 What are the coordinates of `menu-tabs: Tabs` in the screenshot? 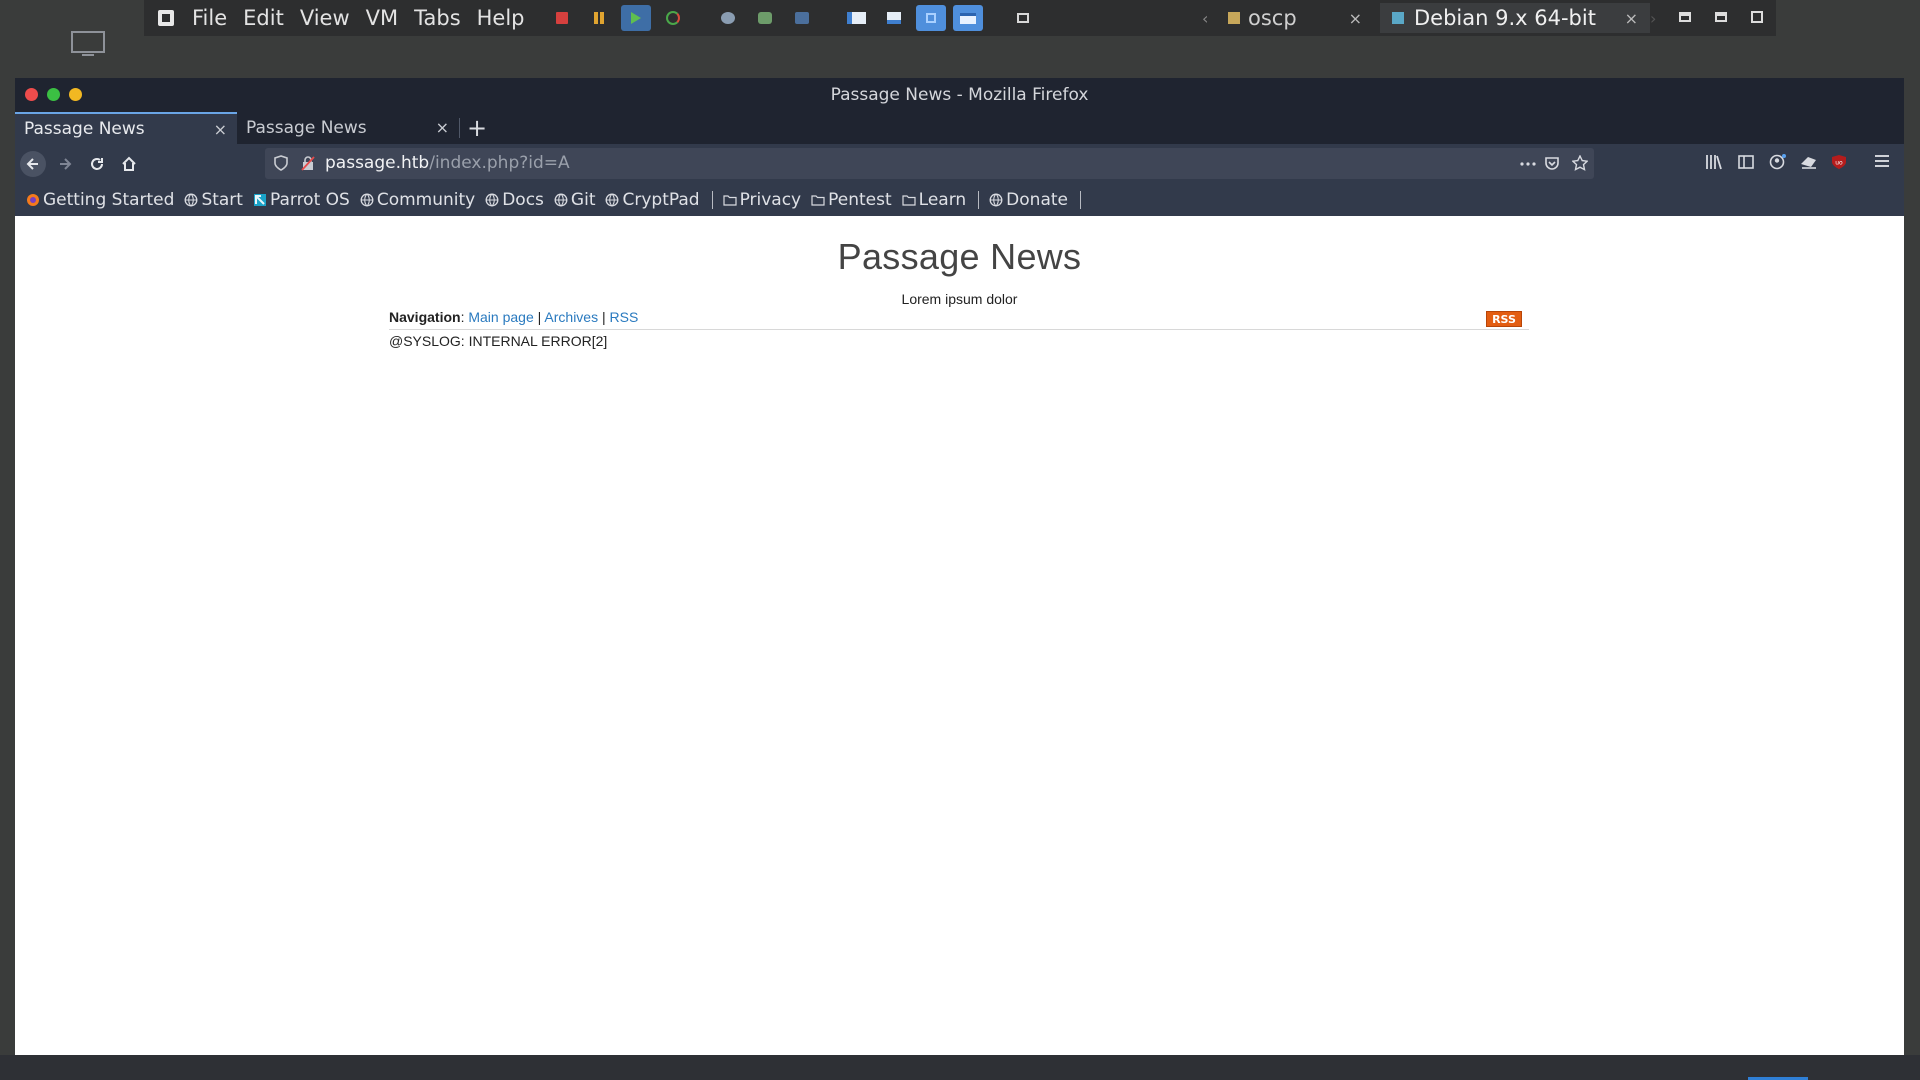 It's located at (437, 18).